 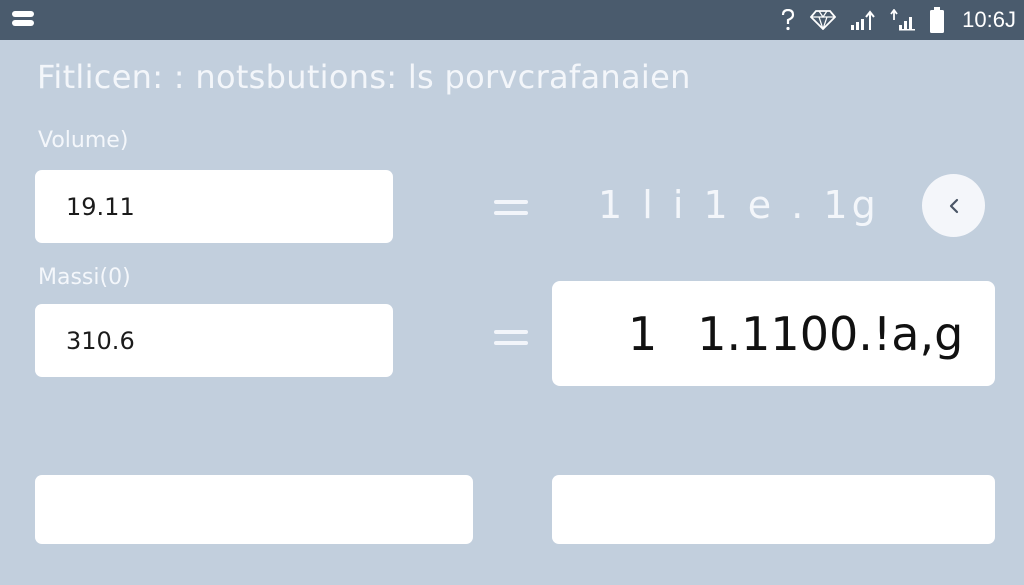 What do you see at coordinates (830, 333) in the screenshot?
I see `result-value: 1.1100.!a,g` at bounding box center [830, 333].